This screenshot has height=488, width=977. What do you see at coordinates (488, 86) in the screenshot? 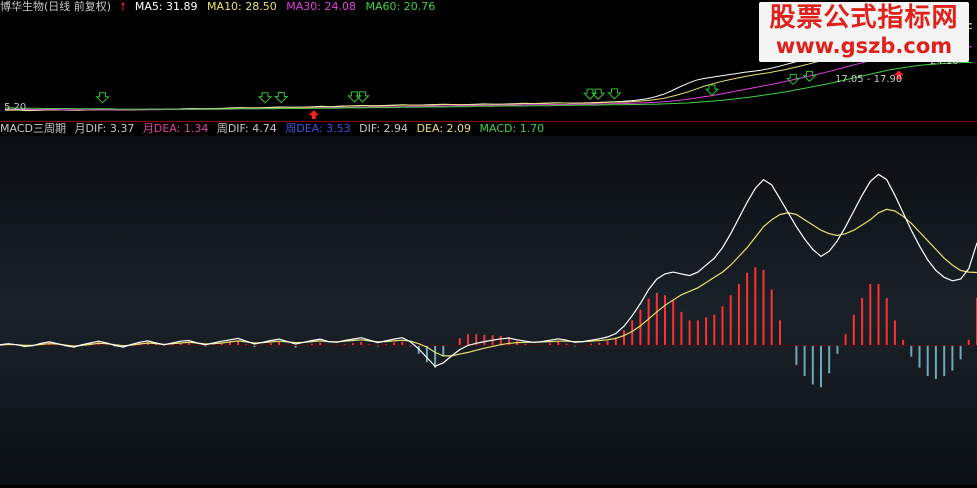
I see `ma60-line` at bounding box center [488, 86].